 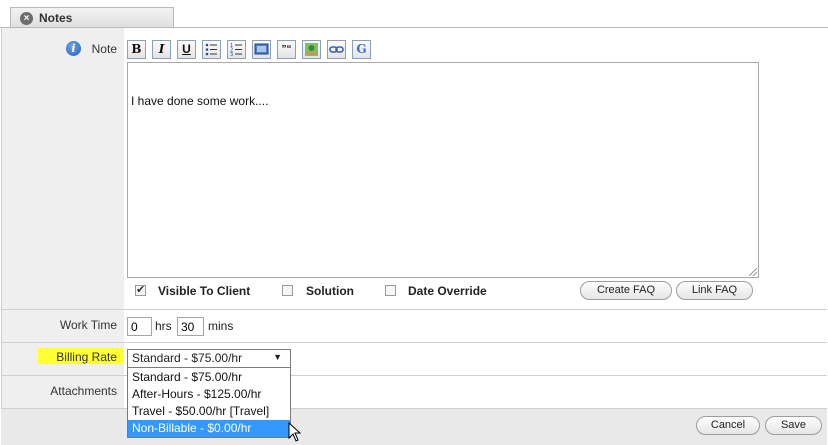 What do you see at coordinates (161, 49) in the screenshot?
I see `italic-button: I` at bounding box center [161, 49].